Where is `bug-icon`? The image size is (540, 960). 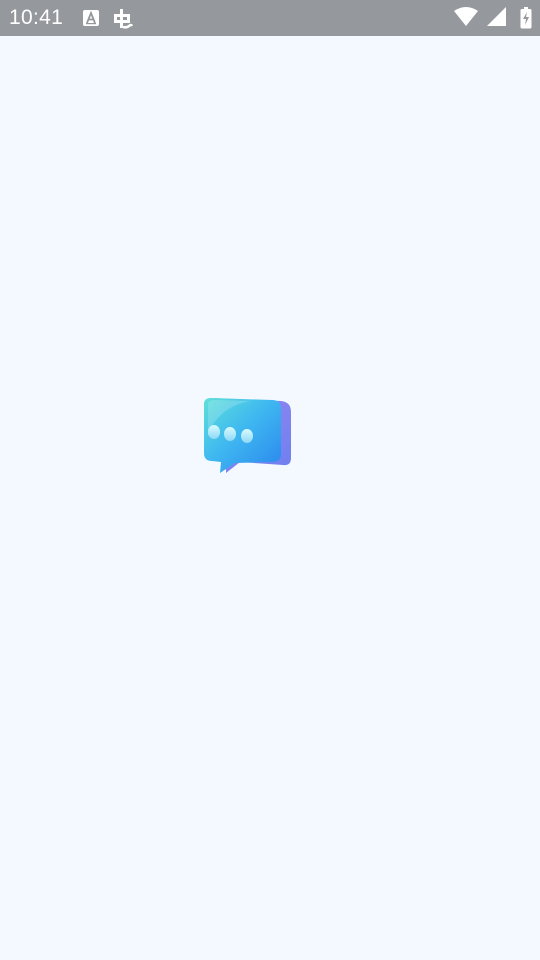
bug-icon is located at coordinates (124, 19).